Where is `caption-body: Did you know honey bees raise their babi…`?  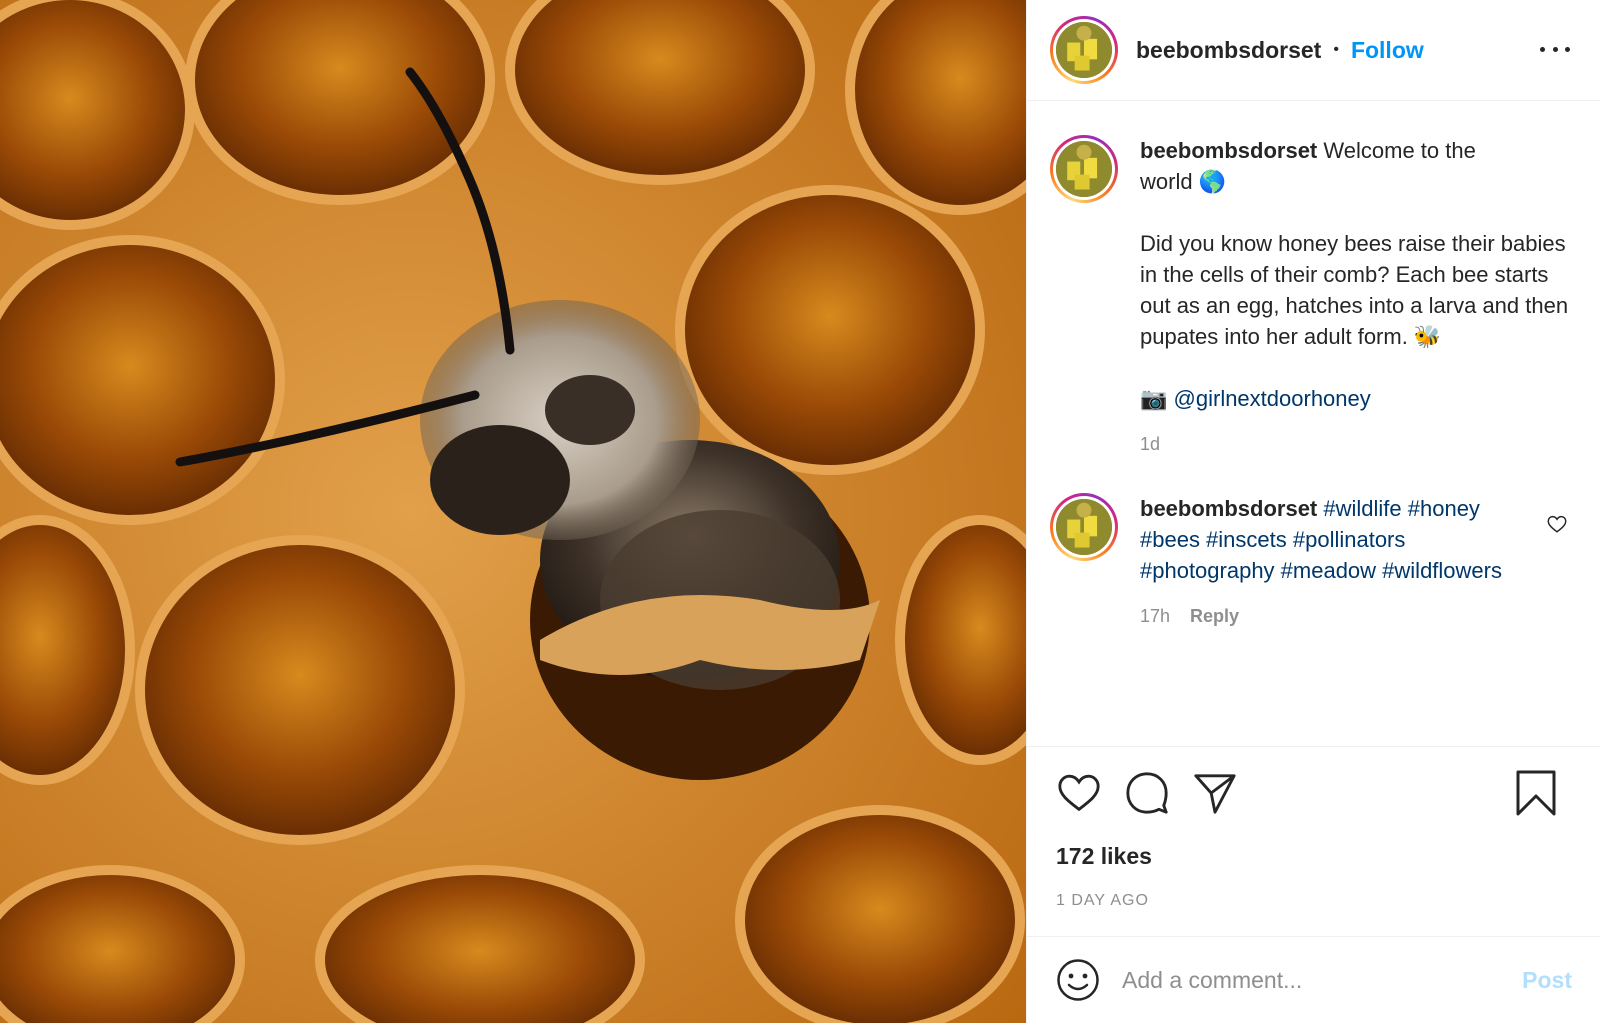
caption-body: Did you know honey bees raise their babi… is located at coordinates (1357, 290).